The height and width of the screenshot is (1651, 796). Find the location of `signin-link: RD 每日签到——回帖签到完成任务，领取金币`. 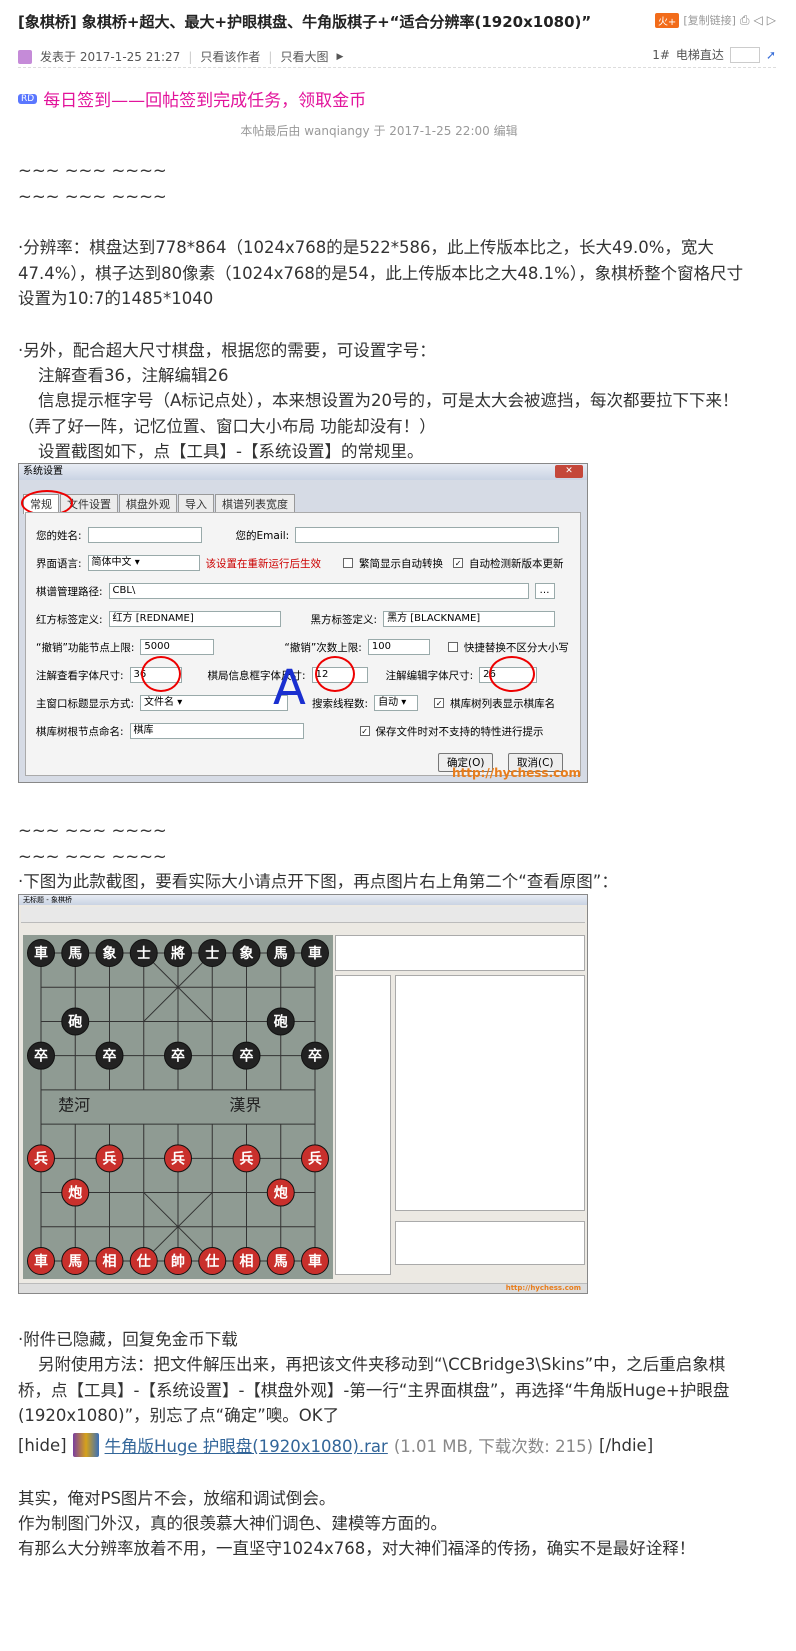

signin-link: RD 每日签到——回帖签到完成任务，领取金币 is located at coordinates (192, 98).